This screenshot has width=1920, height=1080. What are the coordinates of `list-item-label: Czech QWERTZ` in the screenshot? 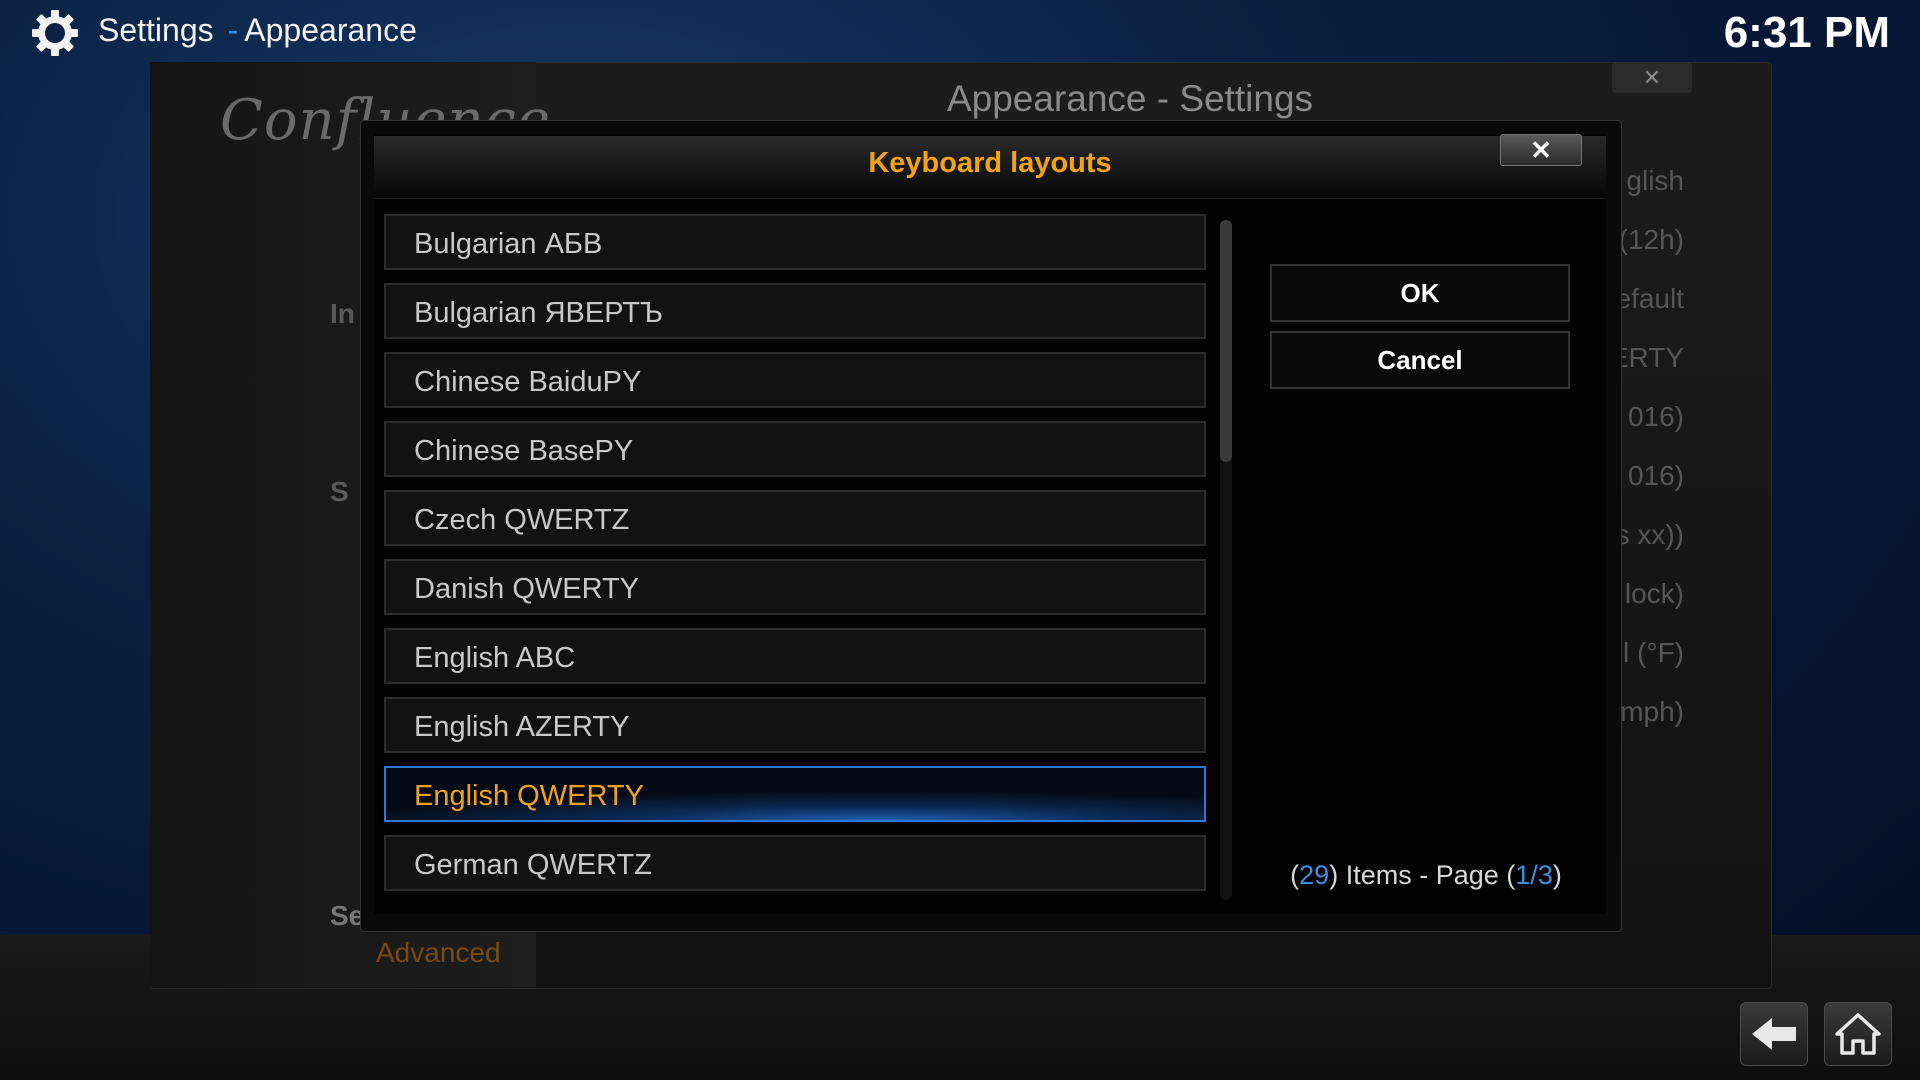 It's located at (522, 520).